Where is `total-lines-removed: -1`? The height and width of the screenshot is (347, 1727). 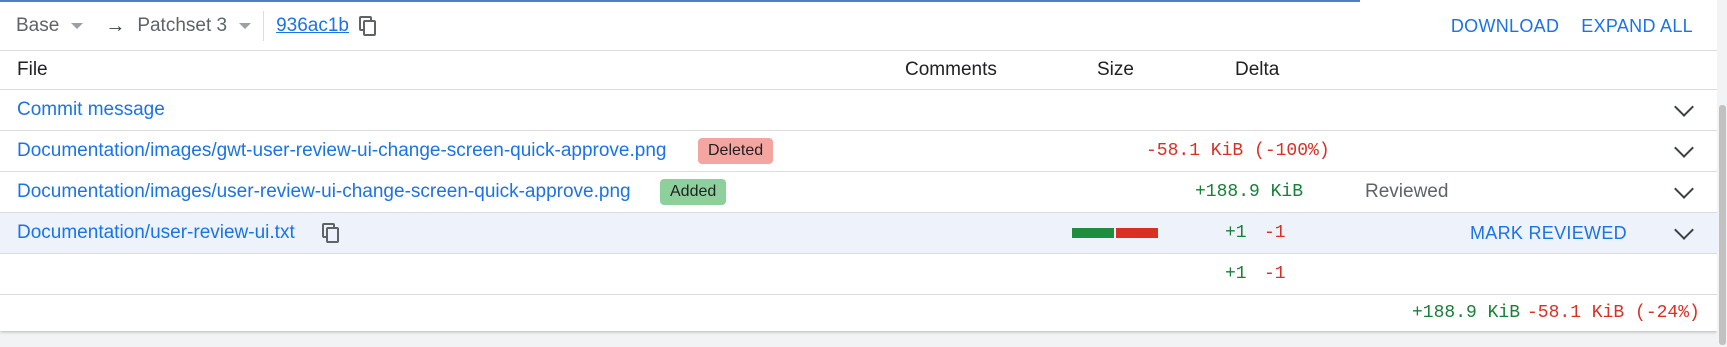
total-lines-removed: -1 is located at coordinates (1275, 274).